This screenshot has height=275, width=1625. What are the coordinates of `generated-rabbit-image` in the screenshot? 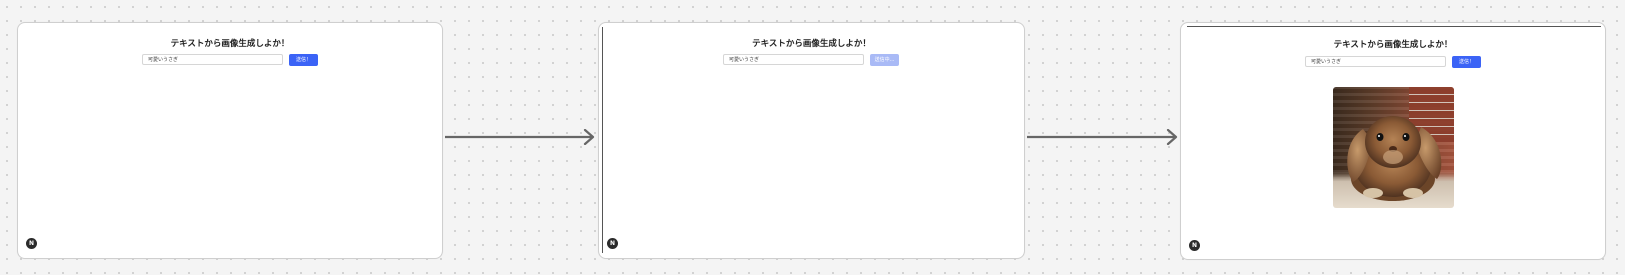 It's located at (1393, 147).